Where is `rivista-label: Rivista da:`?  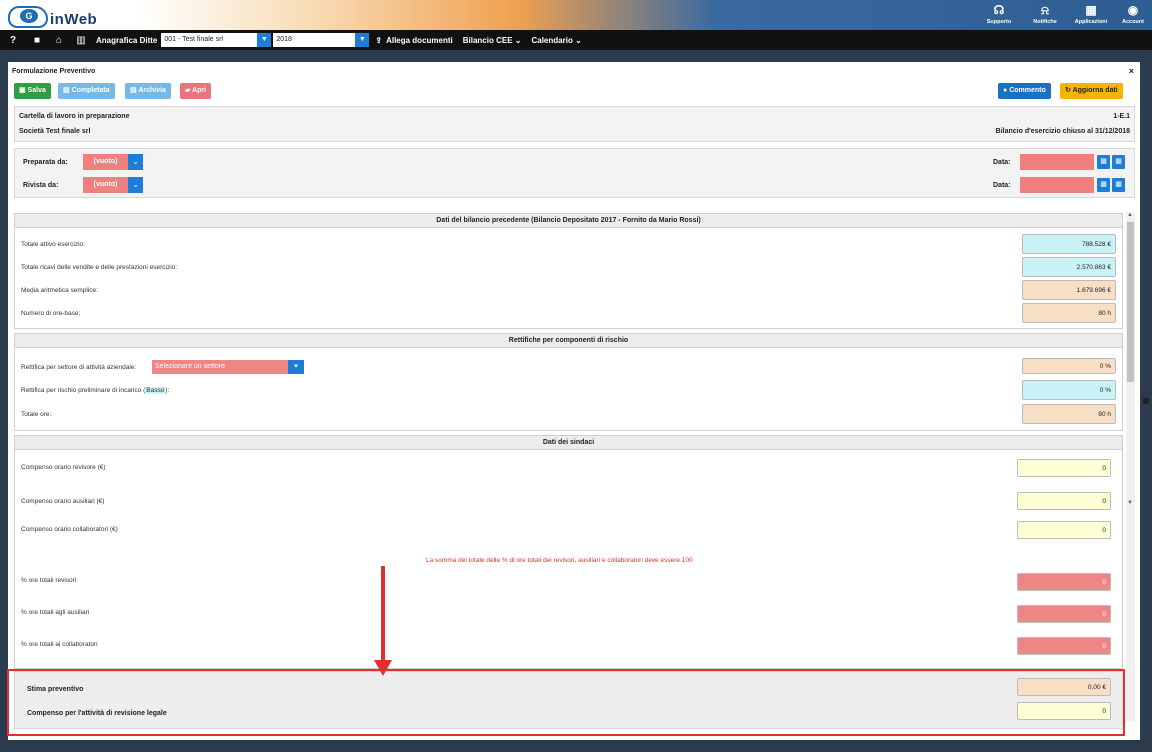 rivista-label: Rivista da: is located at coordinates (41, 185).